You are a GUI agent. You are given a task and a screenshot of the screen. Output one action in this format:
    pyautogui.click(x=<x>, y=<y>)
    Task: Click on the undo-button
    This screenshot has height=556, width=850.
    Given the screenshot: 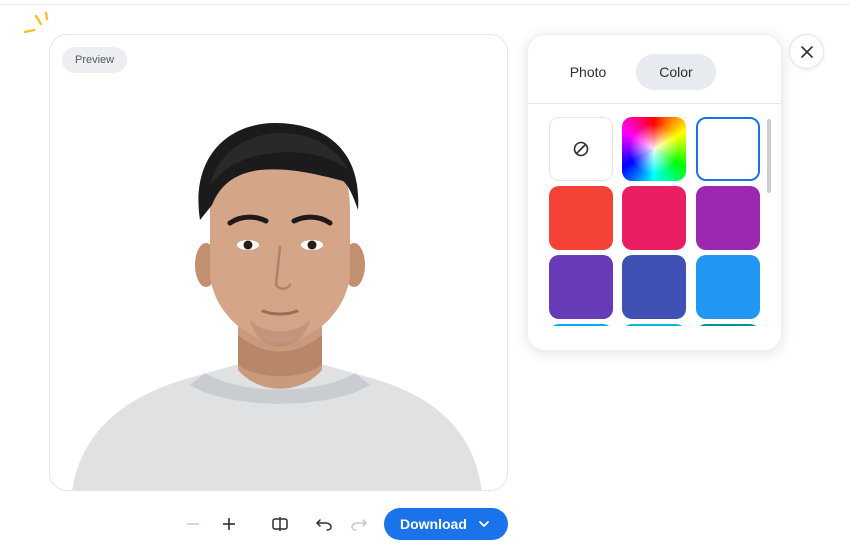 What is the action you would take?
    pyautogui.click(x=324, y=524)
    